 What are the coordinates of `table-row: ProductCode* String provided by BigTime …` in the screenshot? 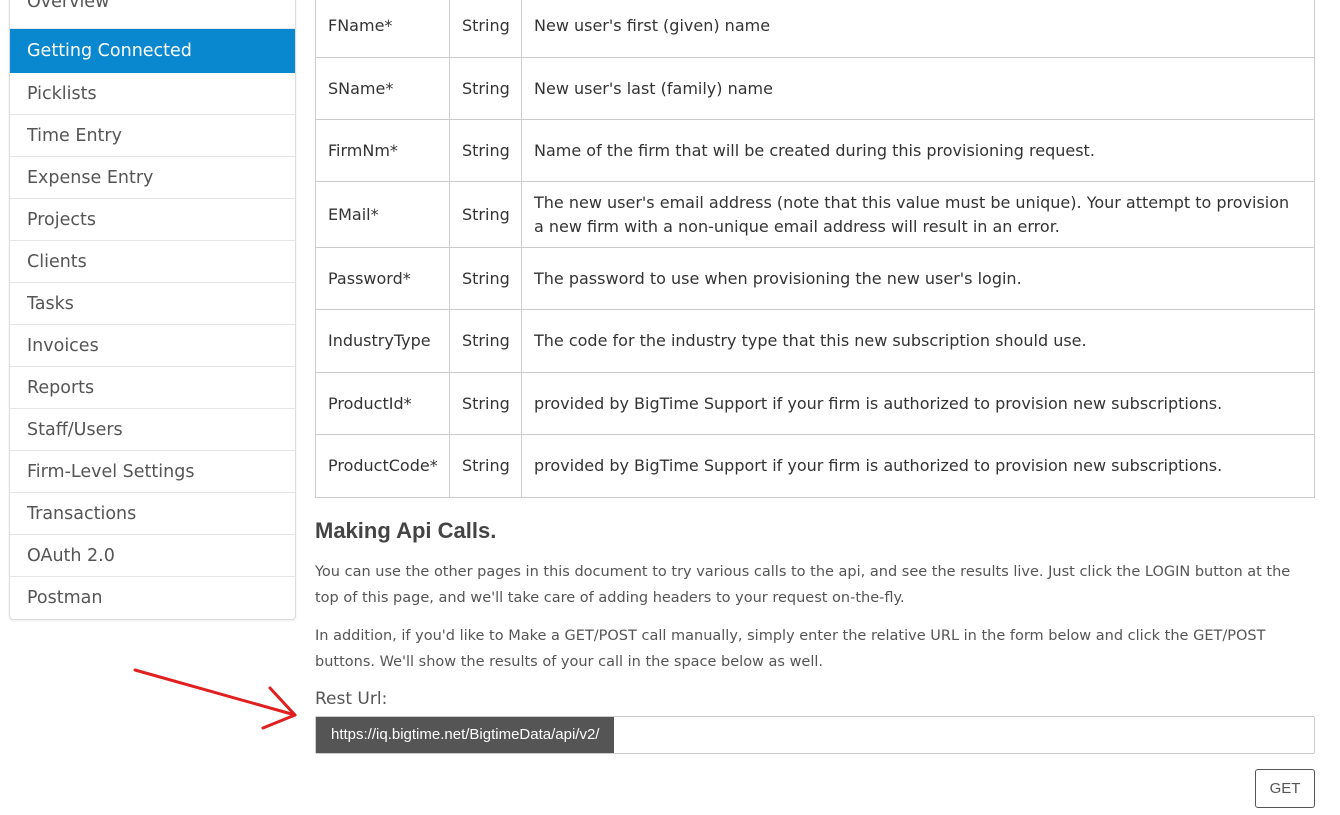 It's located at (815, 466).